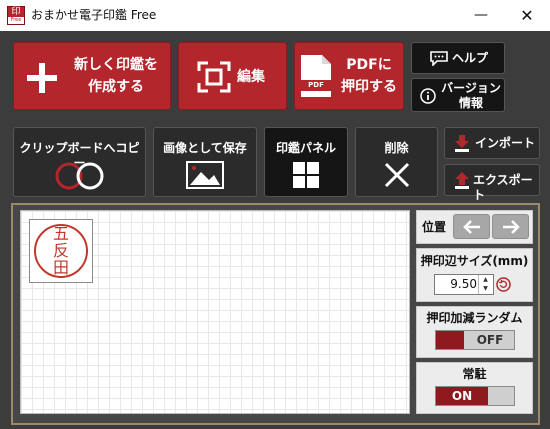 The width and height of the screenshot is (550, 429). I want to click on delete-button: 削除, so click(396, 162).